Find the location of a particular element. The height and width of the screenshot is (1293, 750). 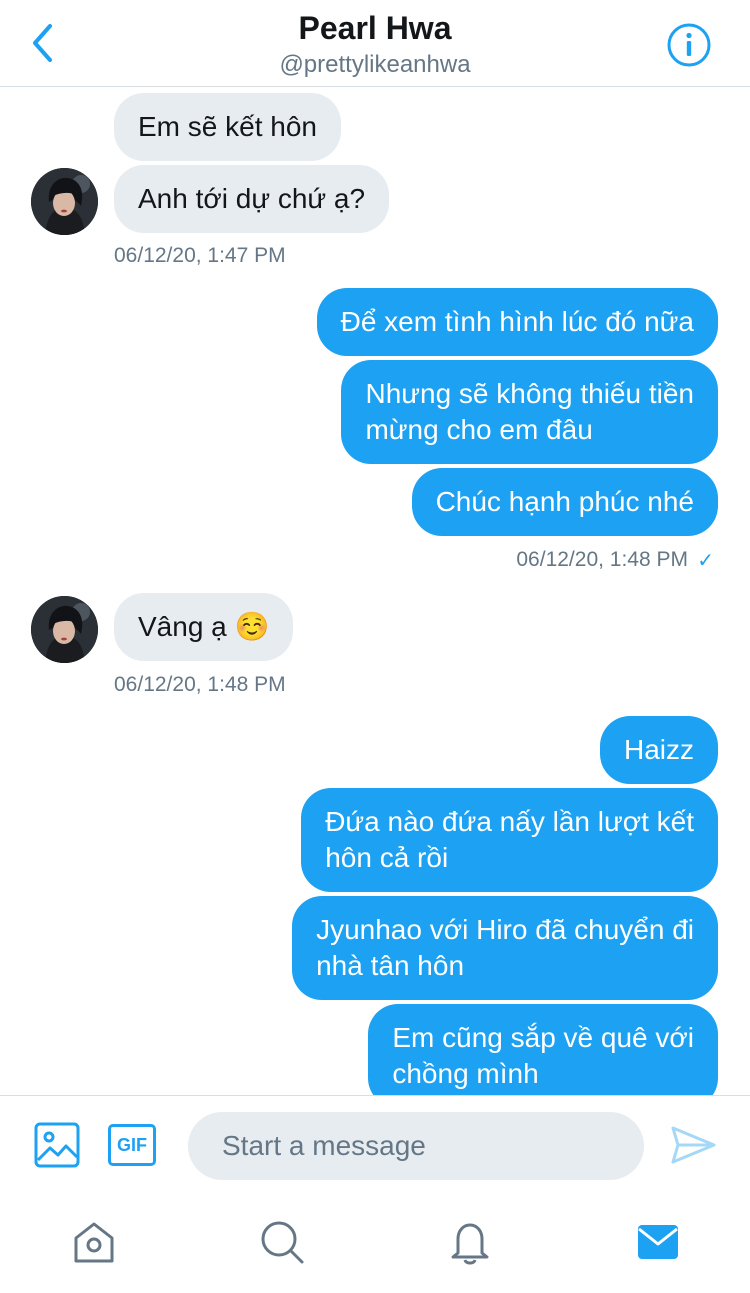

tab-messages is located at coordinates (658, 1242).